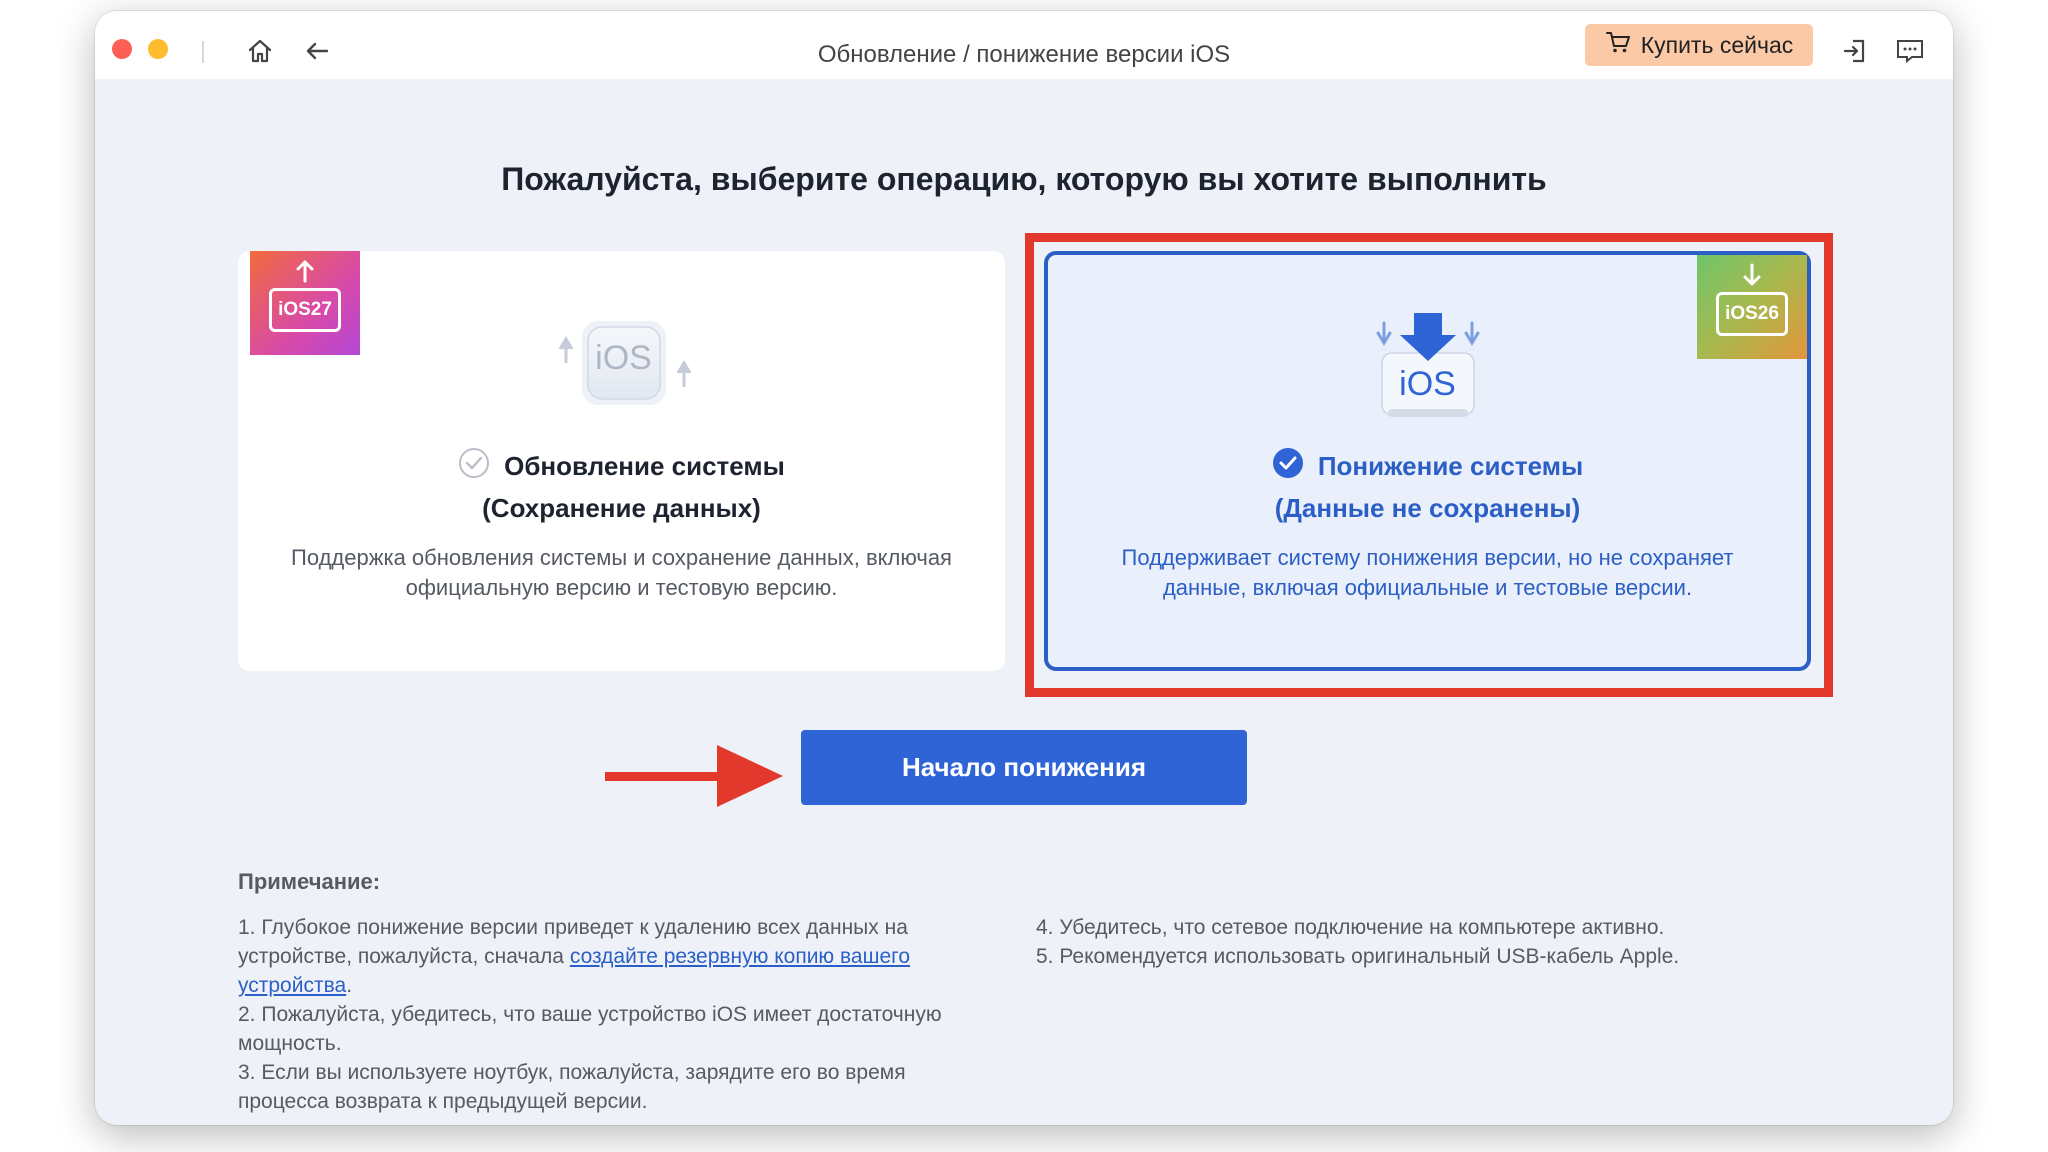  I want to click on ios27-badge: iOS27, so click(305, 303).